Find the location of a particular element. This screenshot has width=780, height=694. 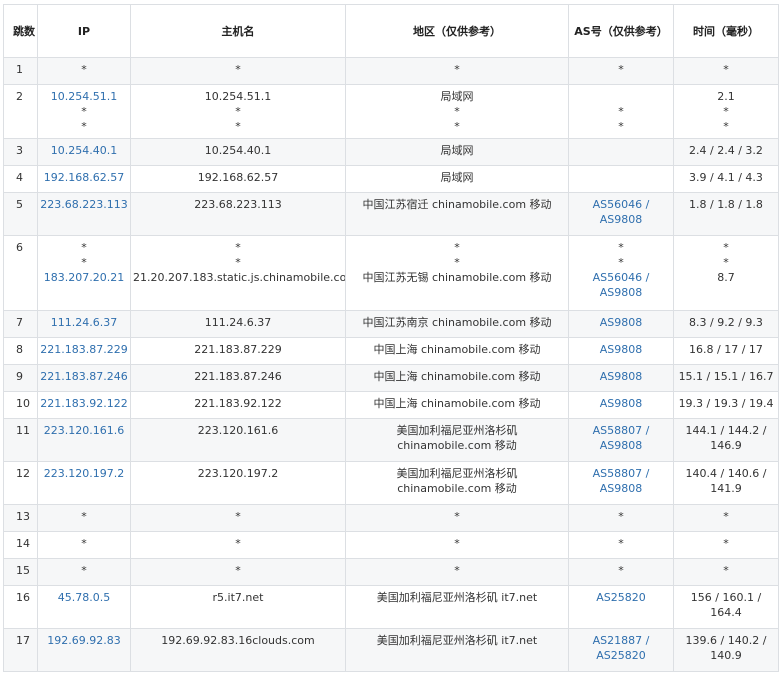

ip-link: 183.207.20.21 is located at coordinates (84, 277).